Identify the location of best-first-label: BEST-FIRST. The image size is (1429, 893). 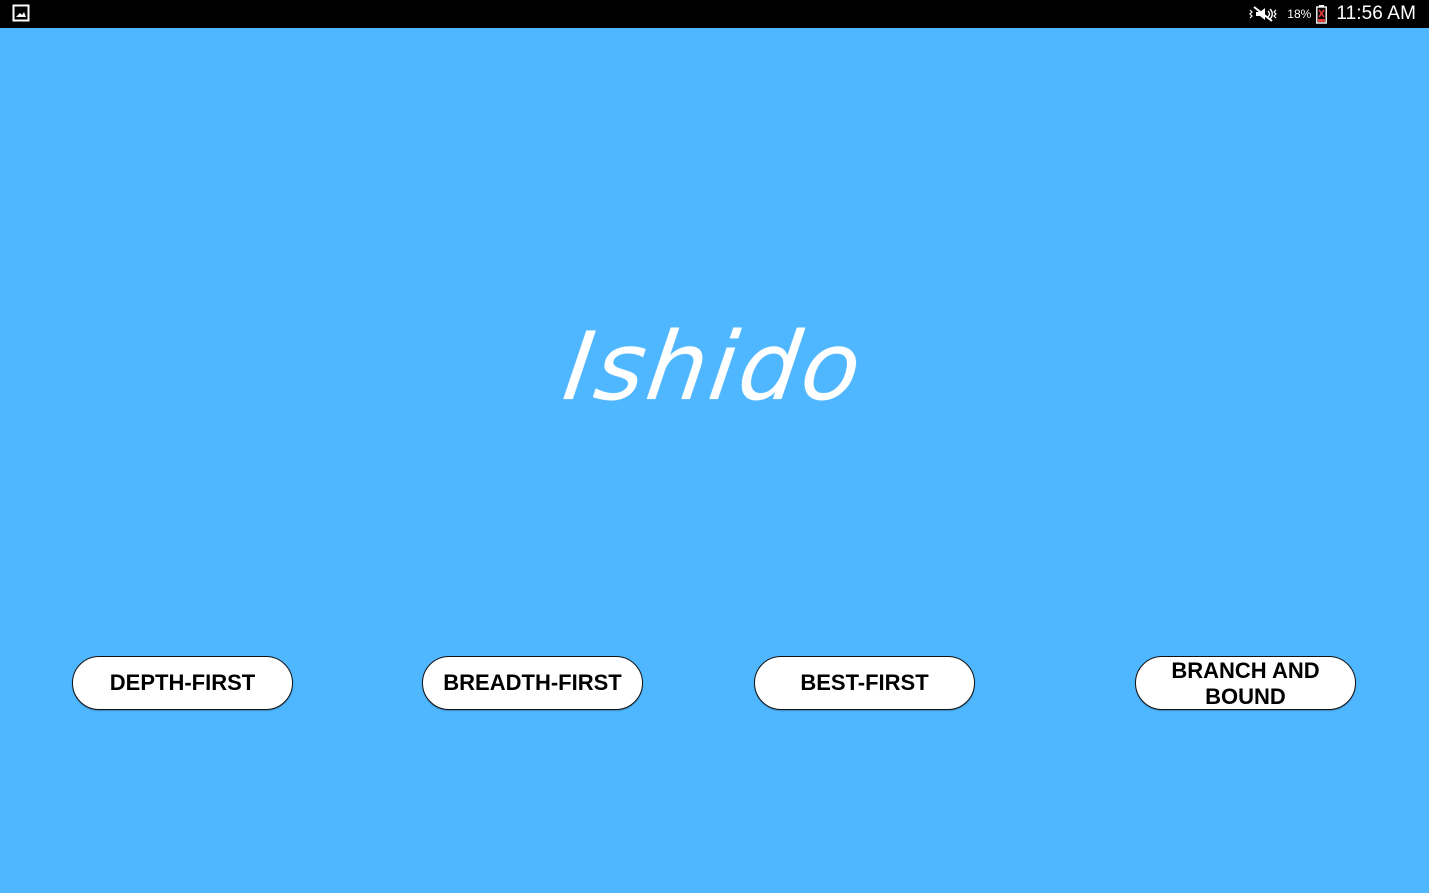
(864, 682).